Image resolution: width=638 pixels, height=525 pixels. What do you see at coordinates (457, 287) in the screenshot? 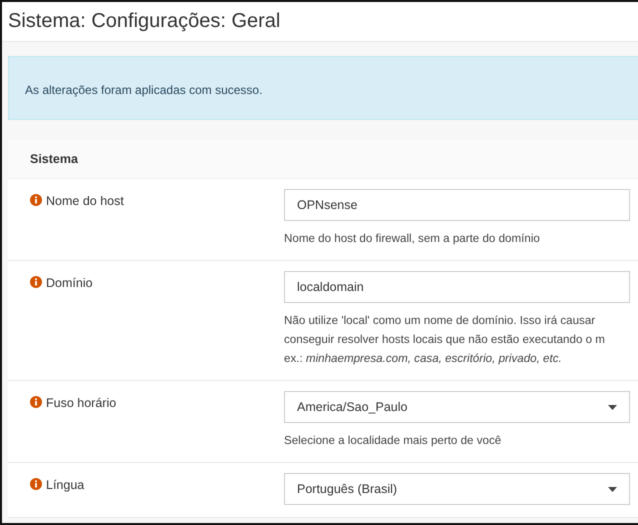
I see `input-field: localdomain` at bounding box center [457, 287].